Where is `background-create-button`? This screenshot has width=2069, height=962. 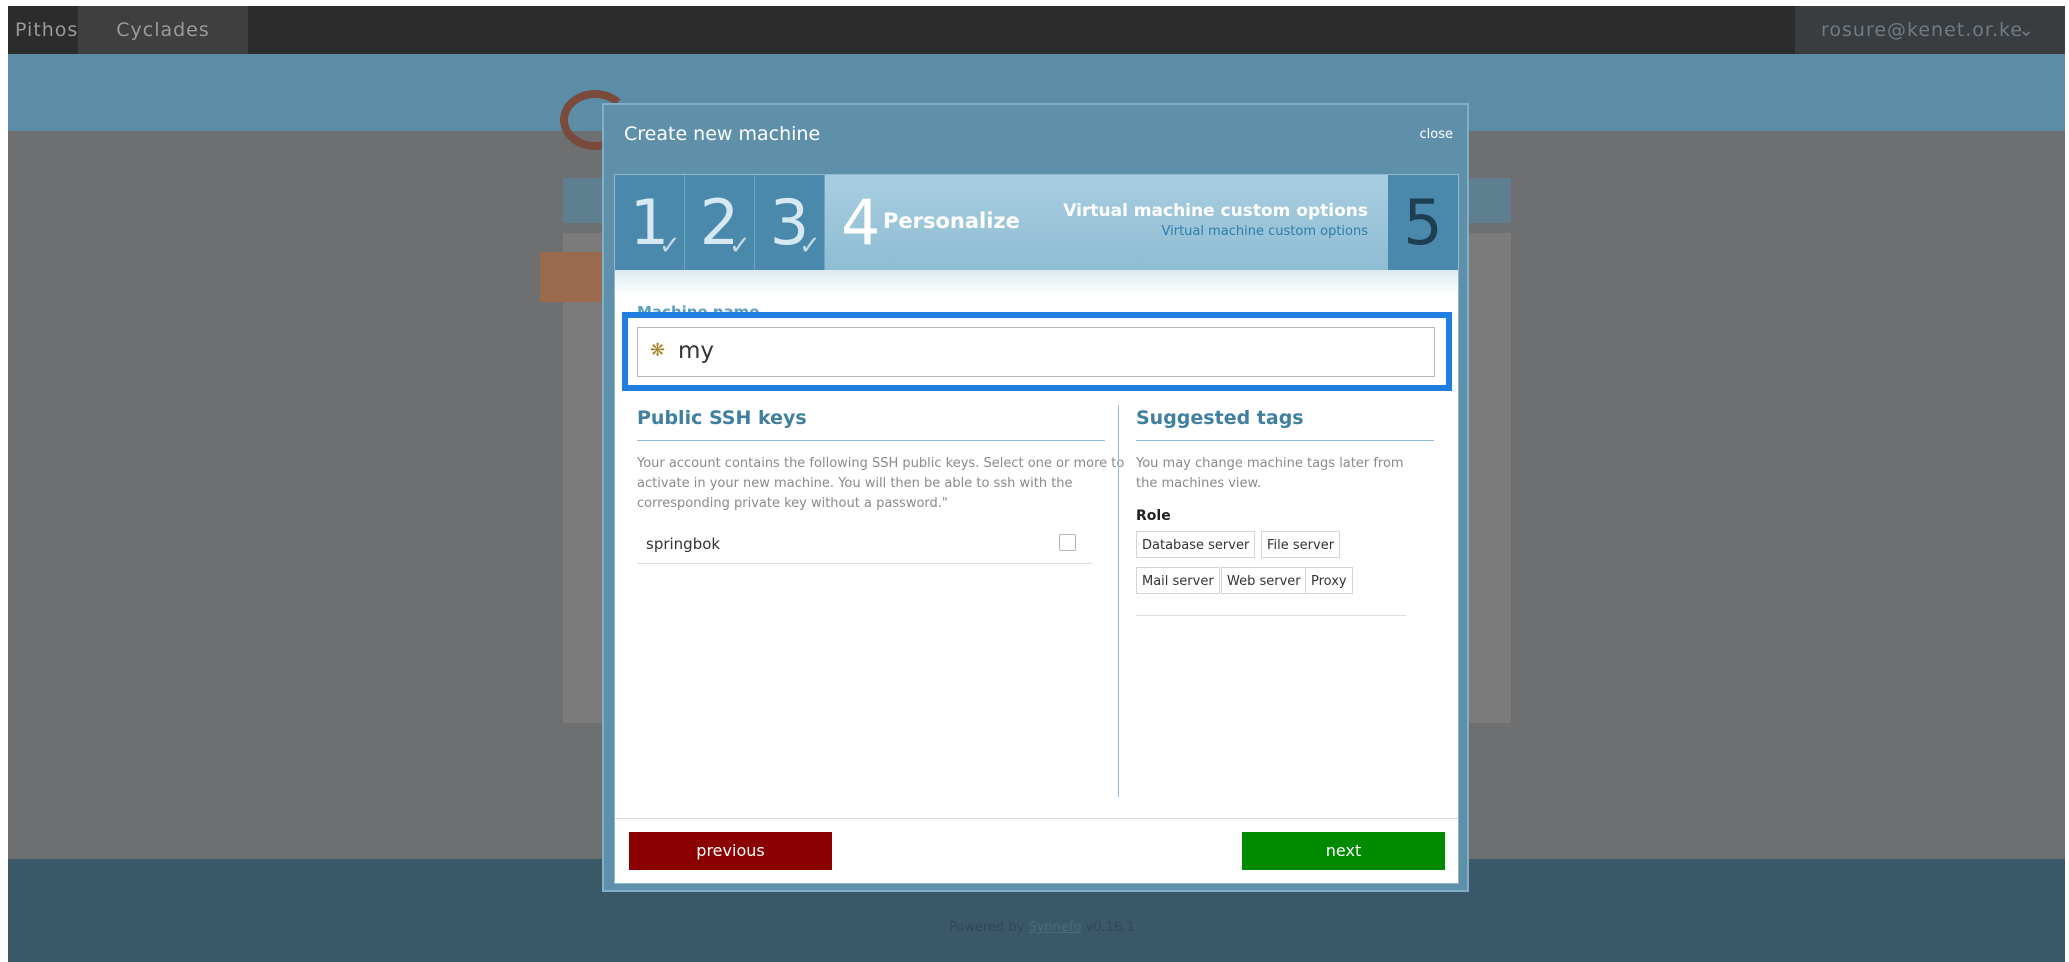
background-create-button is located at coordinates (575, 277).